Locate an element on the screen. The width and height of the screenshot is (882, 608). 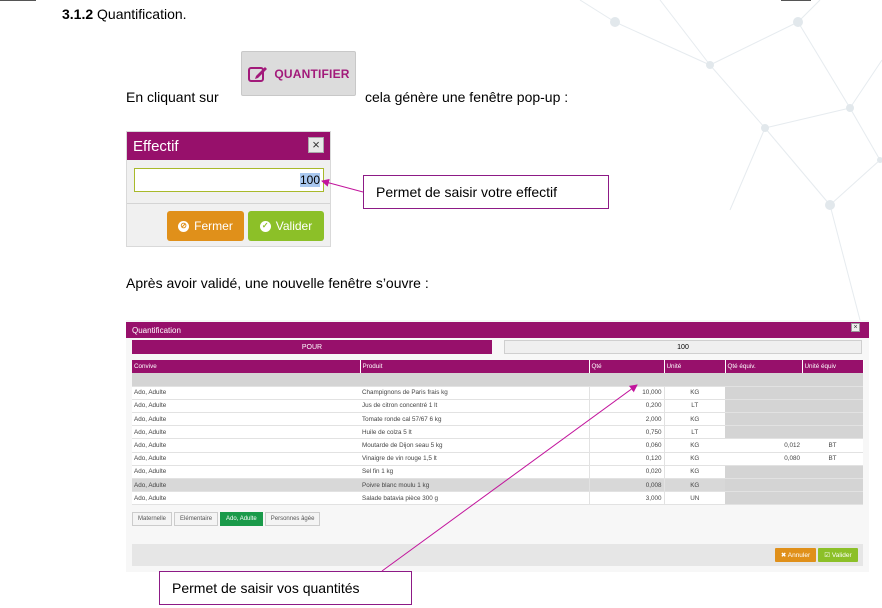
quantity-cell: 0,750 is located at coordinates (626, 432).